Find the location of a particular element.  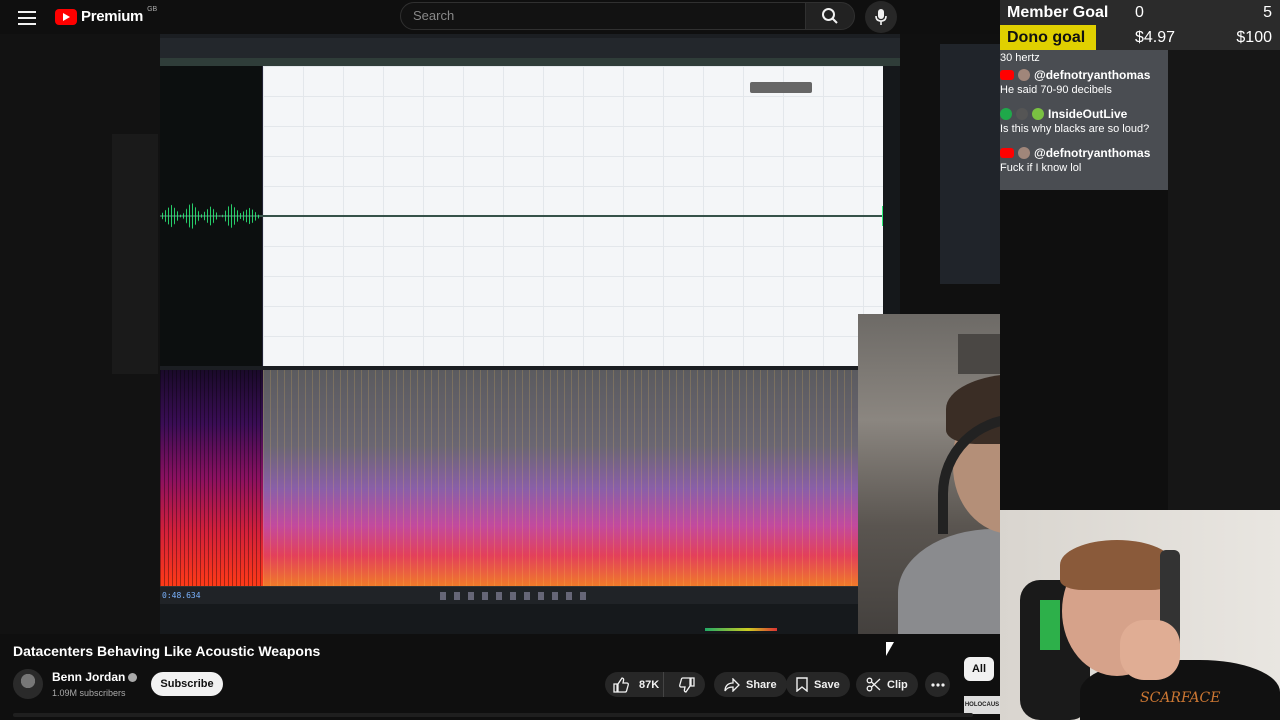

recommended-thumbnail: HOLOCAUS is located at coordinates (982, 705).